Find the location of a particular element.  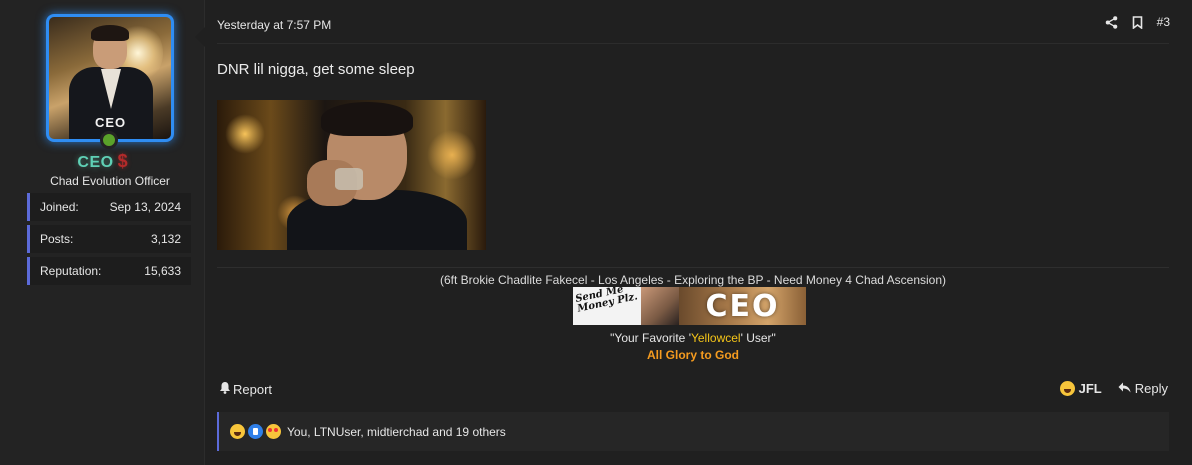

banner-ceo-text: CEO is located at coordinates (742, 306).